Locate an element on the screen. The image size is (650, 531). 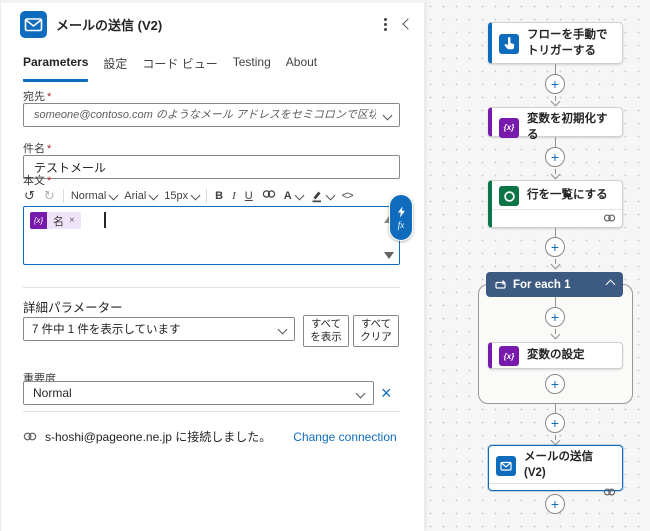
to-input is located at coordinates (205, 115).